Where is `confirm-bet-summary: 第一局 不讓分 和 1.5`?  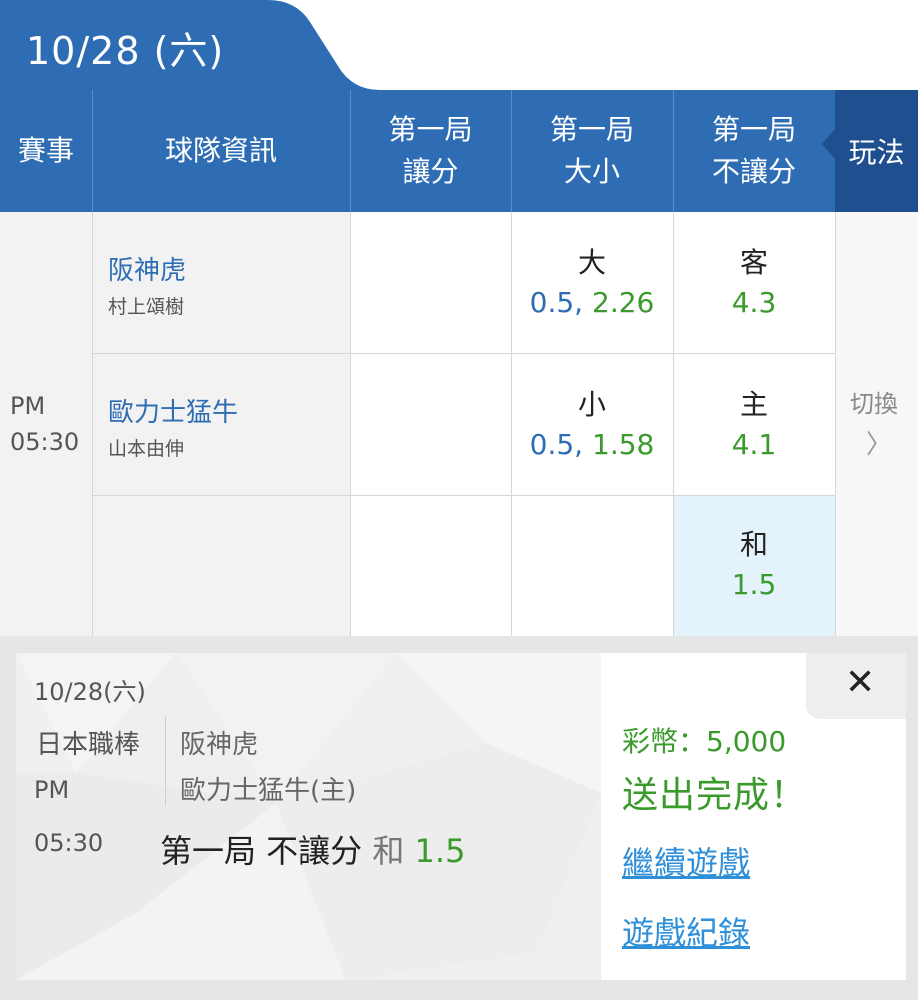 confirm-bet-summary: 第一局 不讓分 和 1.5 is located at coordinates (312, 849).